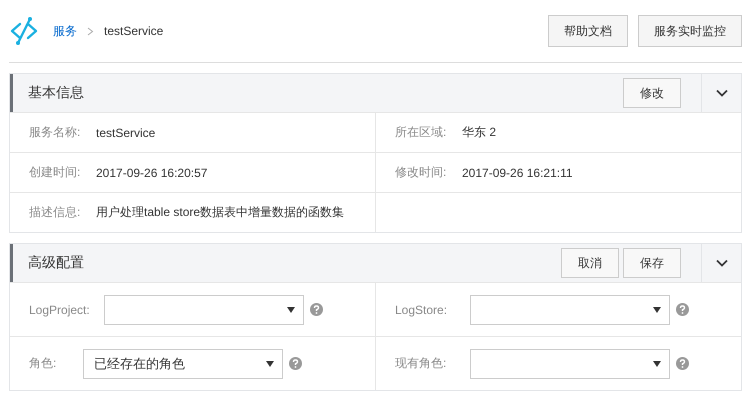 The height and width of the screenshot is (405, 753). Describe the element at coordinates (90, 31) in the screenshot. I see `chevron-right-icon` at that location.